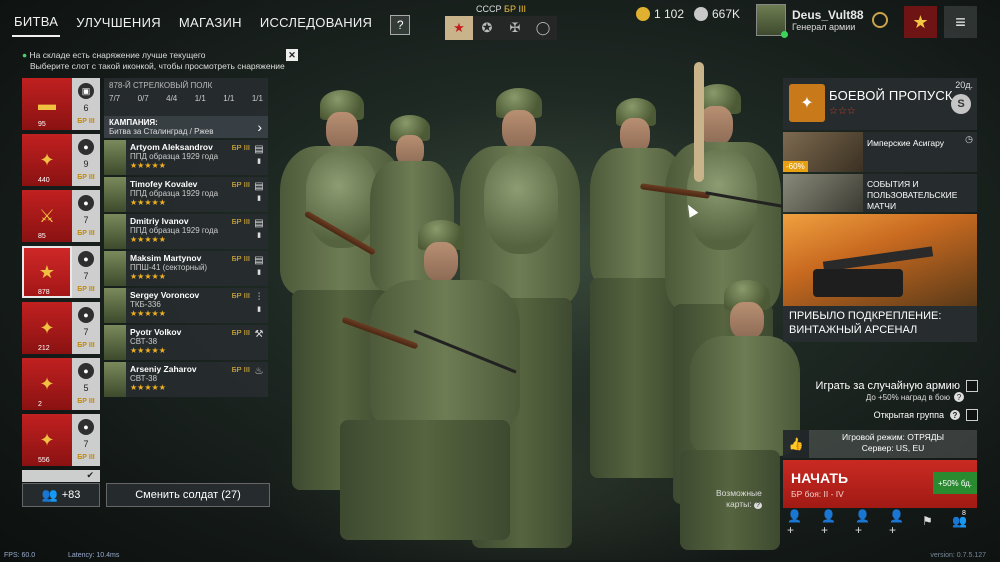  Describe the element at coordinates (61, 384) in the screenshot. I see `squad-card: ✦ 2 ● 5 БР III` at that location.